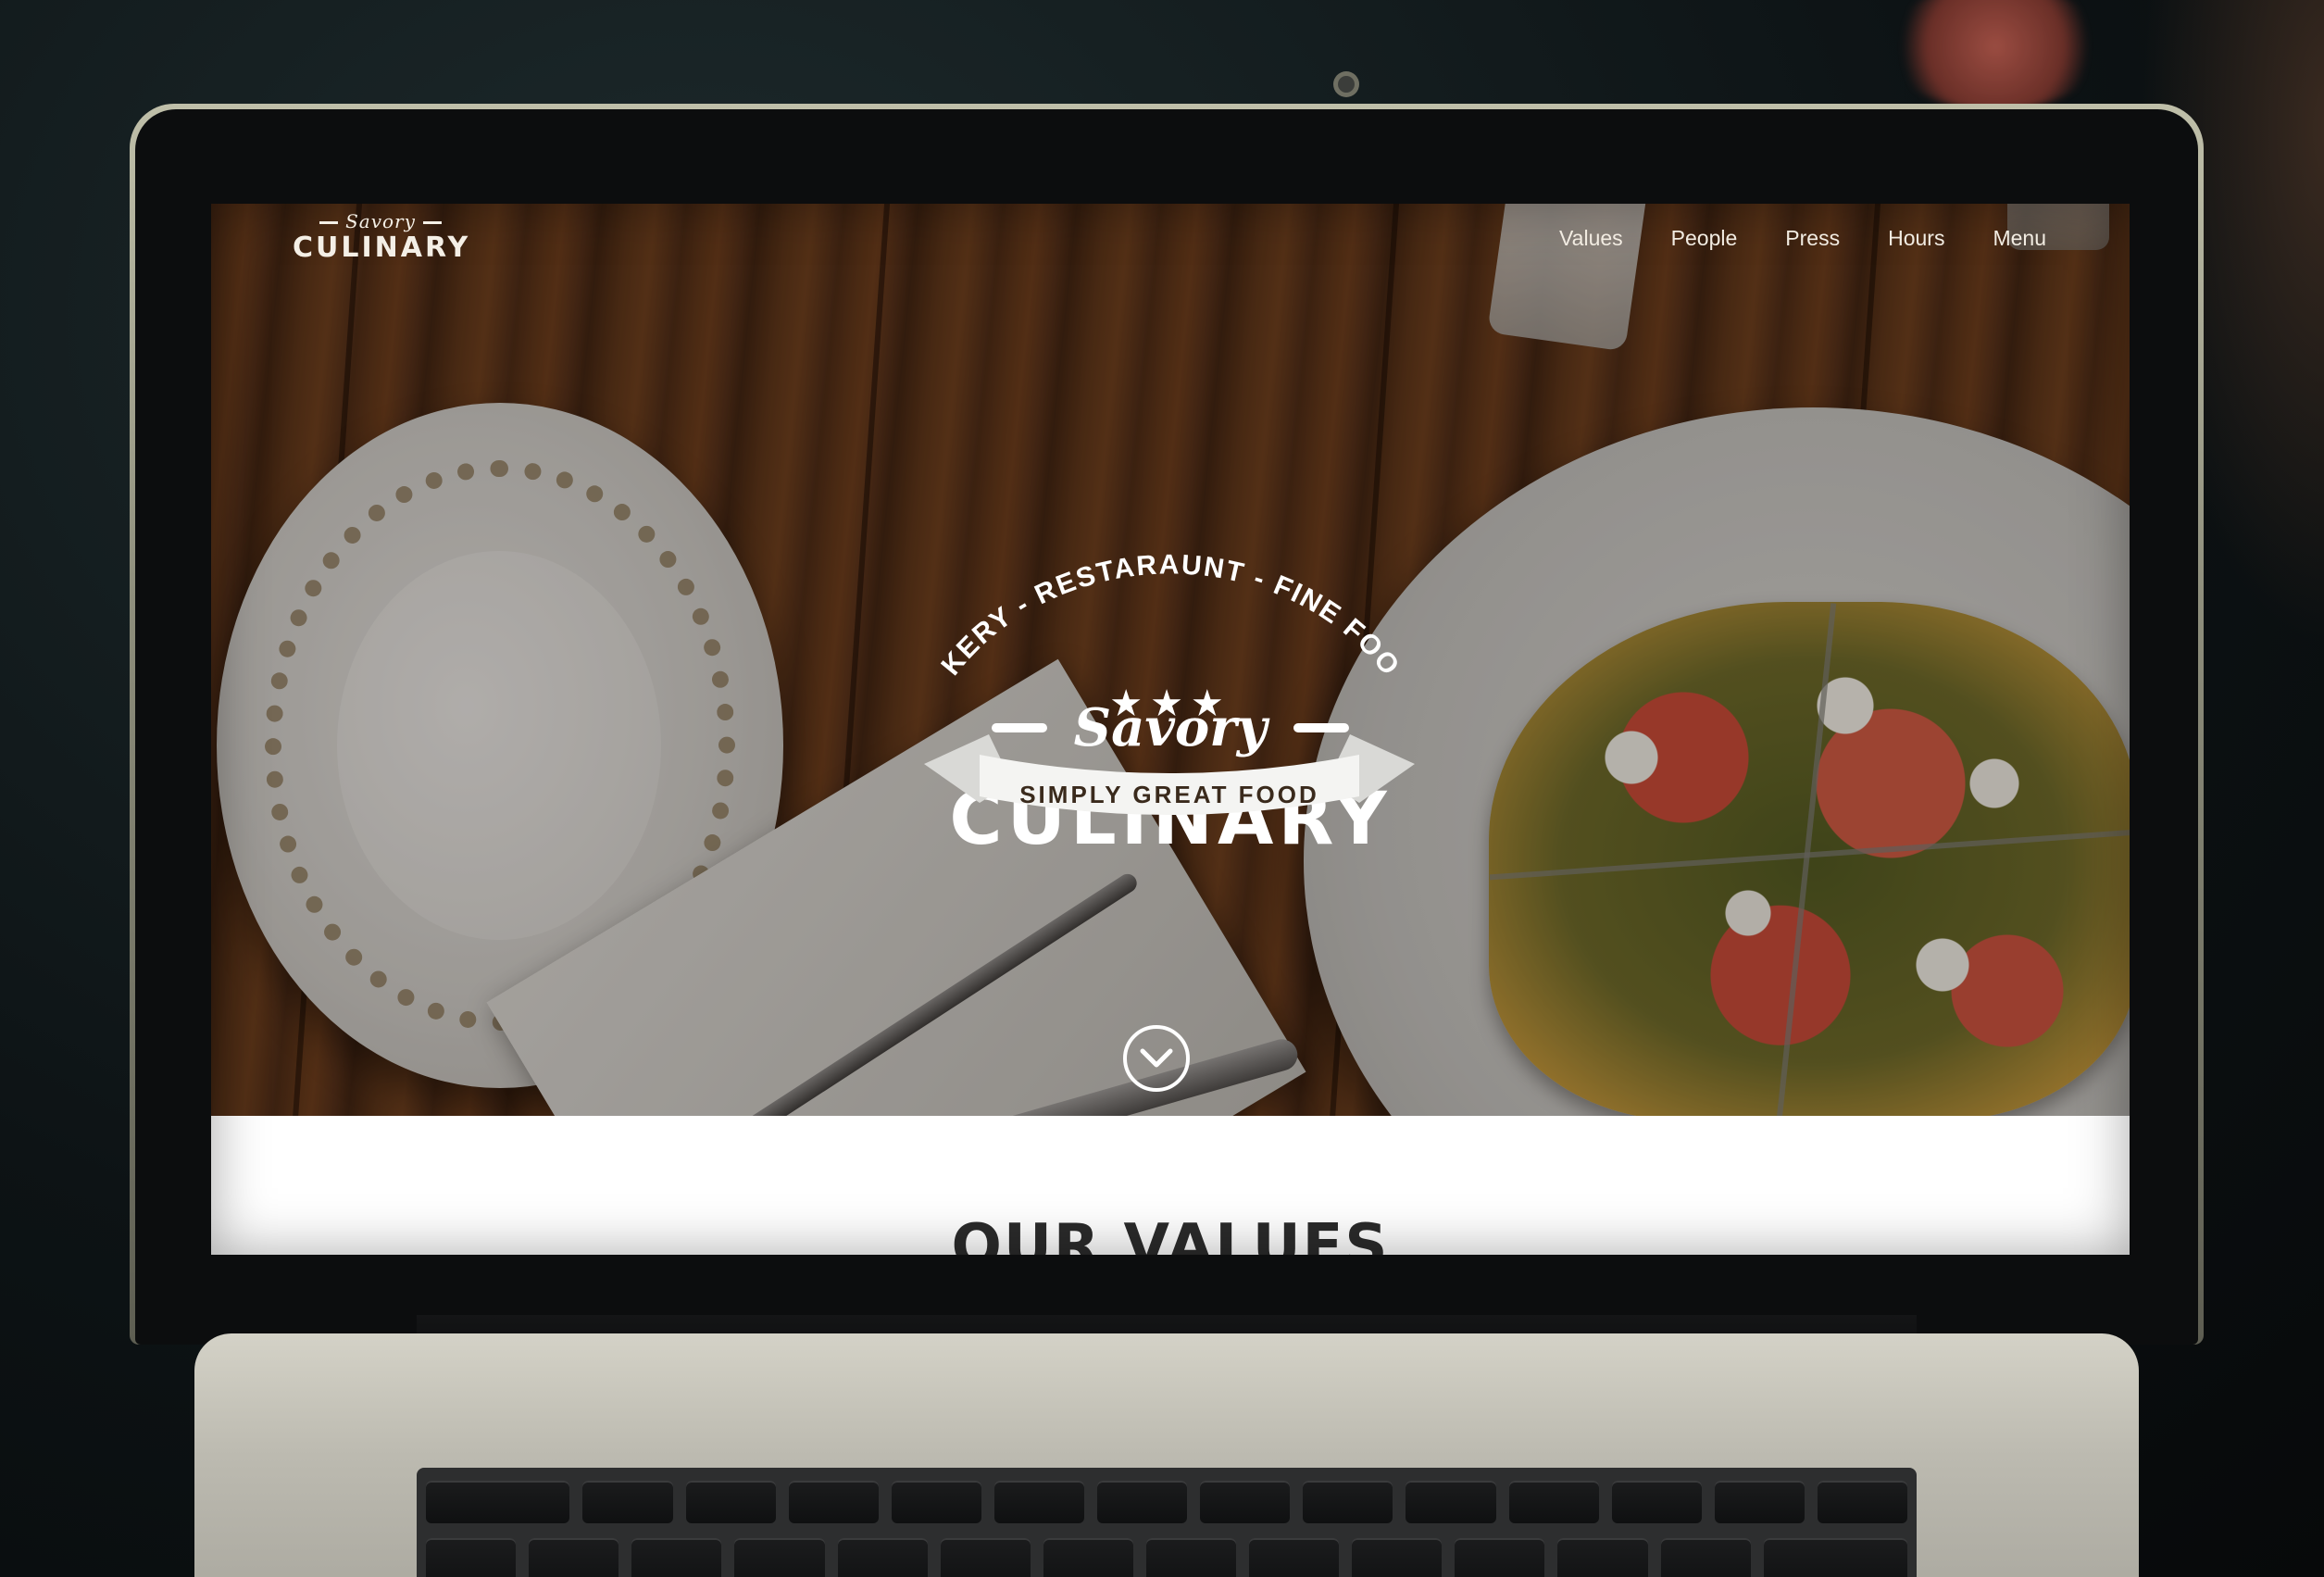  I want to click on chevron-down-icon, so click(1156, 1058).